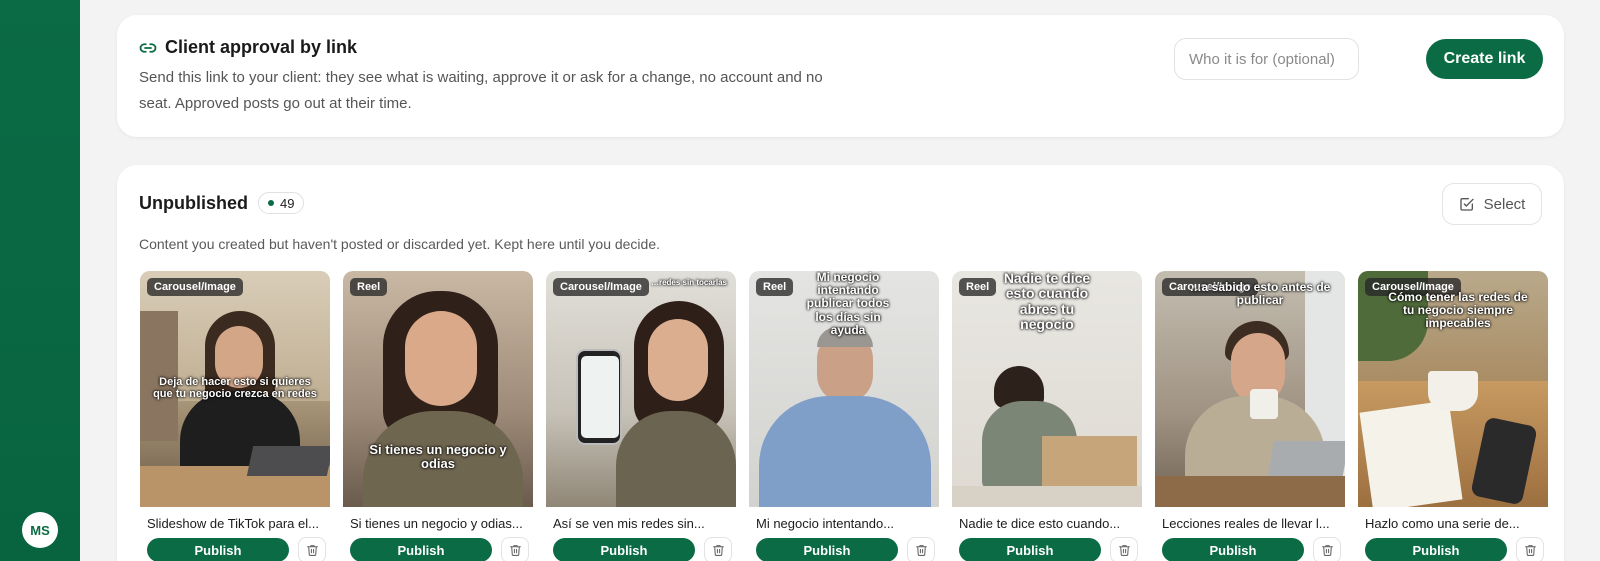  I want to click on post-overlay-text: Si tienes un negocio y odias, so click(438, 457).